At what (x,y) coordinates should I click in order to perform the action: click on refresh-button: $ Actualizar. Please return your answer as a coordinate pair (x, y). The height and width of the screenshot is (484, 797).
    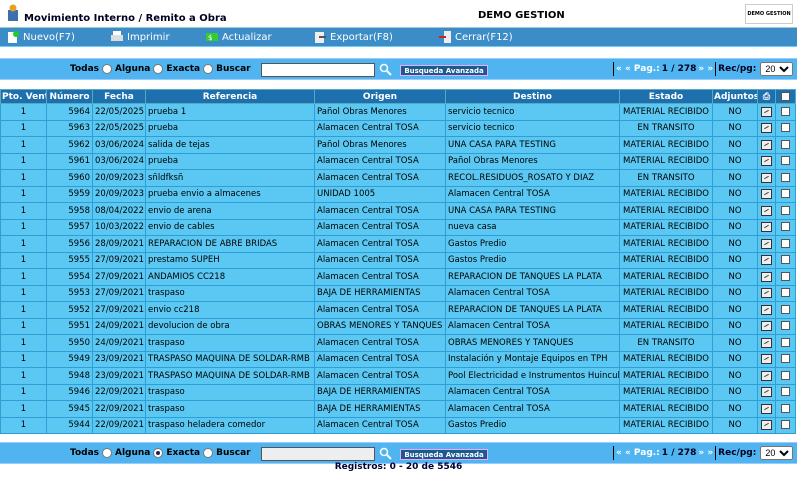
    Looking at the image, I should click on (238, 37).